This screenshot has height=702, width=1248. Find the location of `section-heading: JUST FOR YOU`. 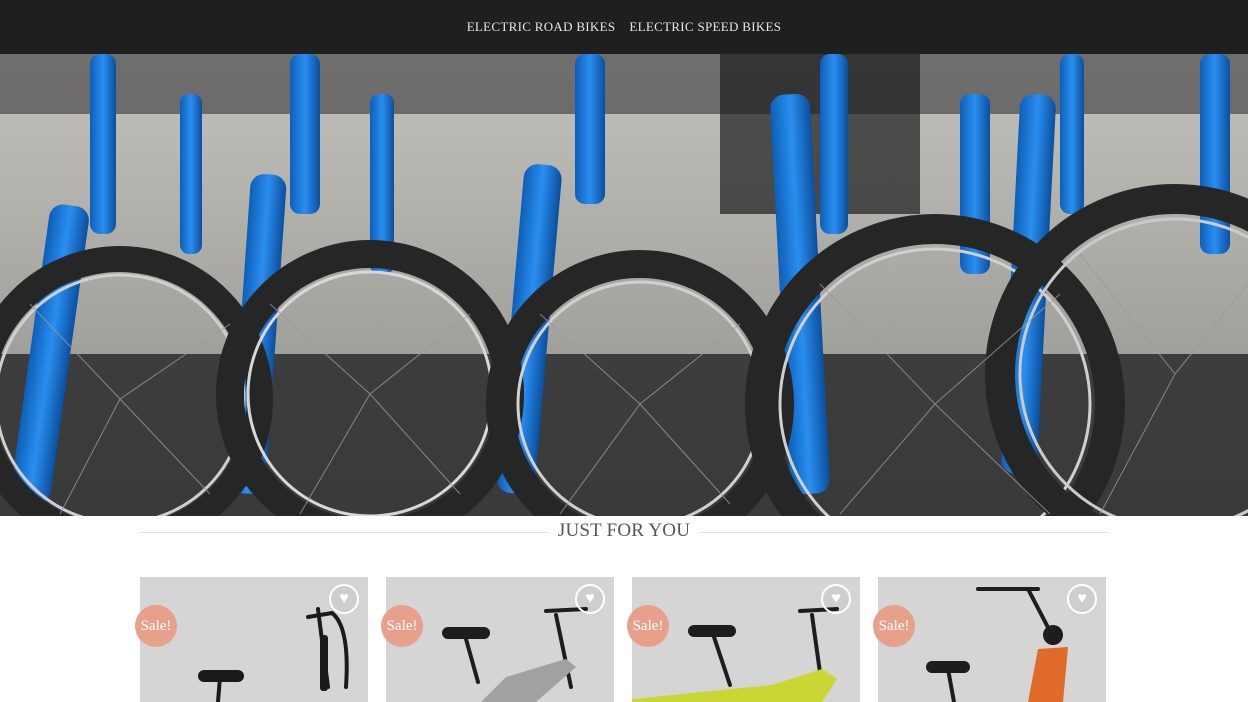

section-heading: JUST FOR YOU is located at coordinates (624, 532).